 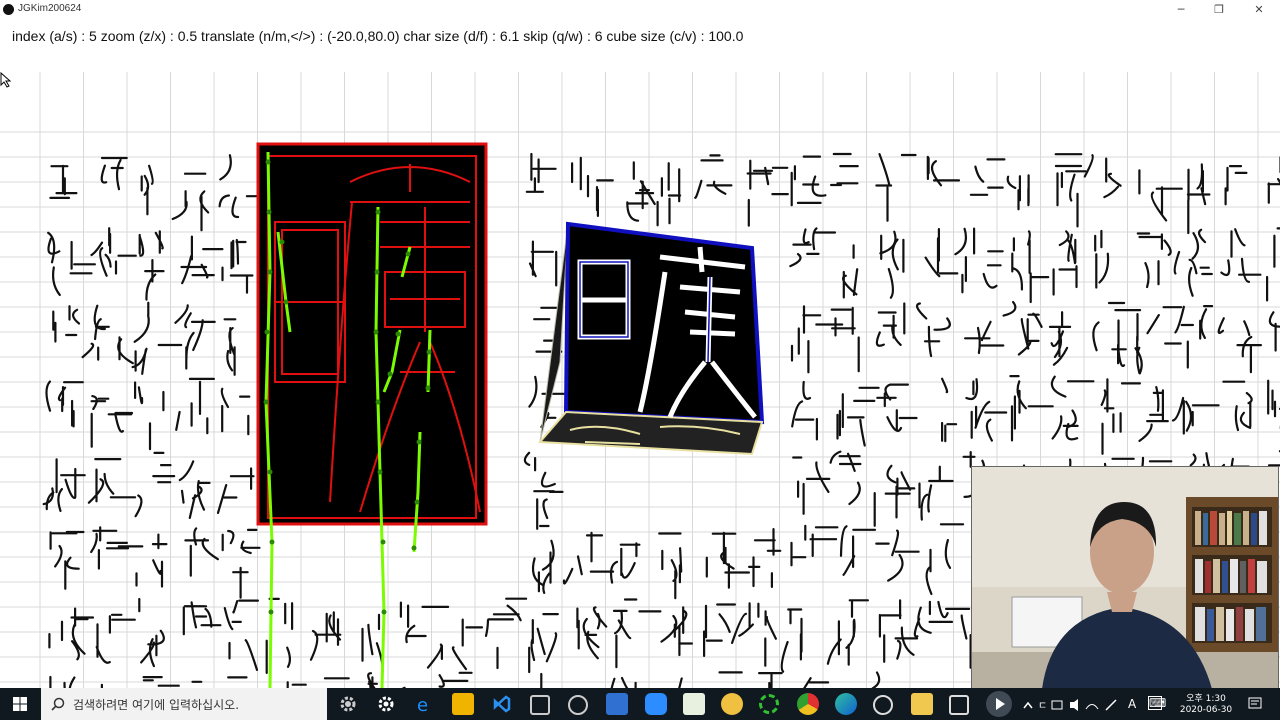 What do you see at coordinates (184, 704) in the screenshot?
I see `taskbar-search-box: 검색하려면 여기에 입력하십시오.` at bounding box center [184, 704].